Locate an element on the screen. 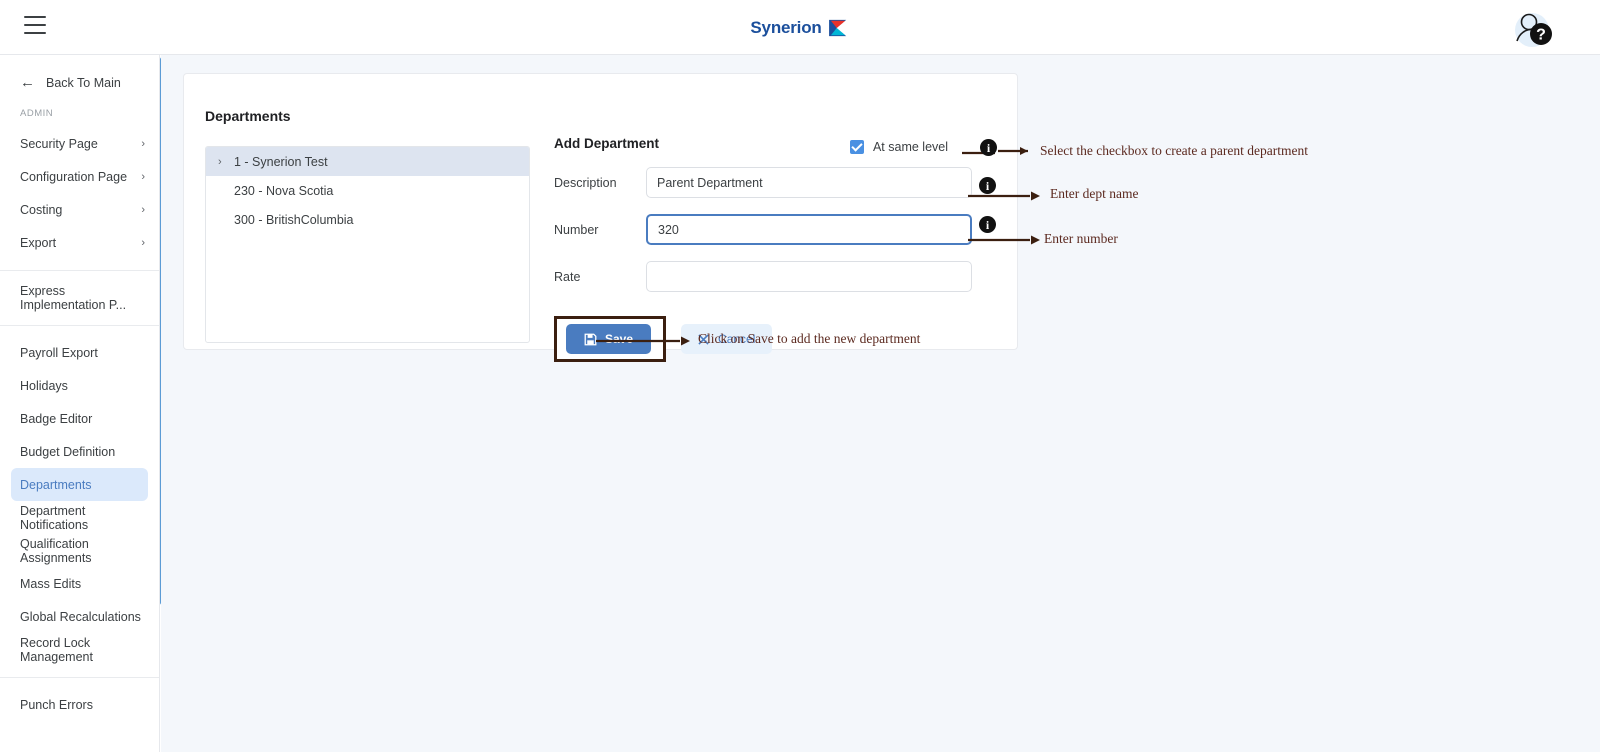  save-button: Save is located at coordinates (609, 339).